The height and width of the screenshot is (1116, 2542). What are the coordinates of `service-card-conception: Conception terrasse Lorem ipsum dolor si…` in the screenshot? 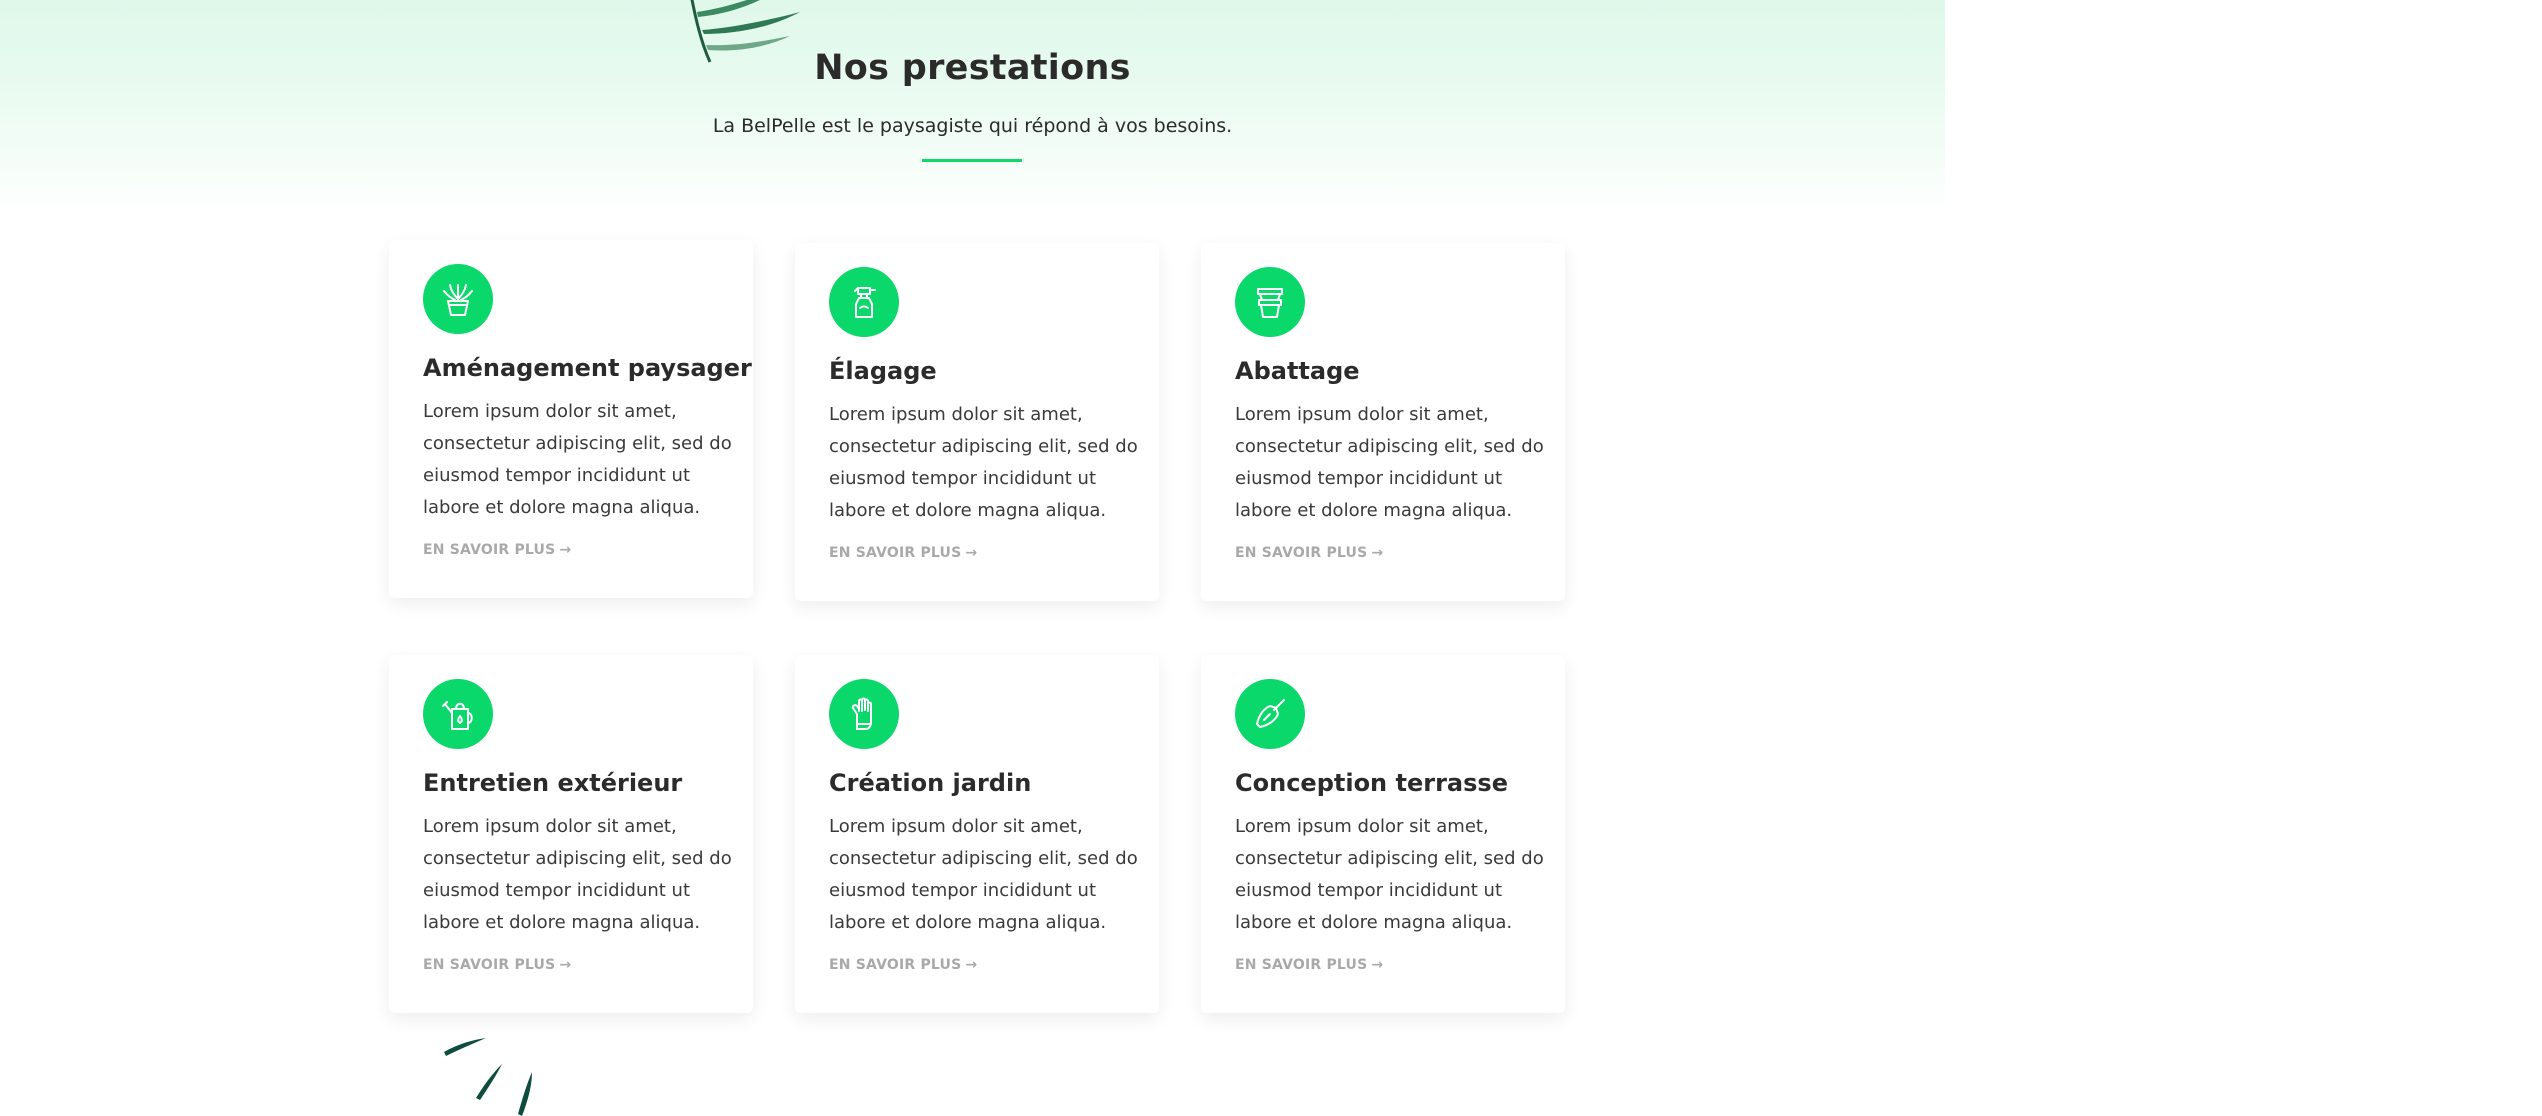 It's located at (1383, 834).